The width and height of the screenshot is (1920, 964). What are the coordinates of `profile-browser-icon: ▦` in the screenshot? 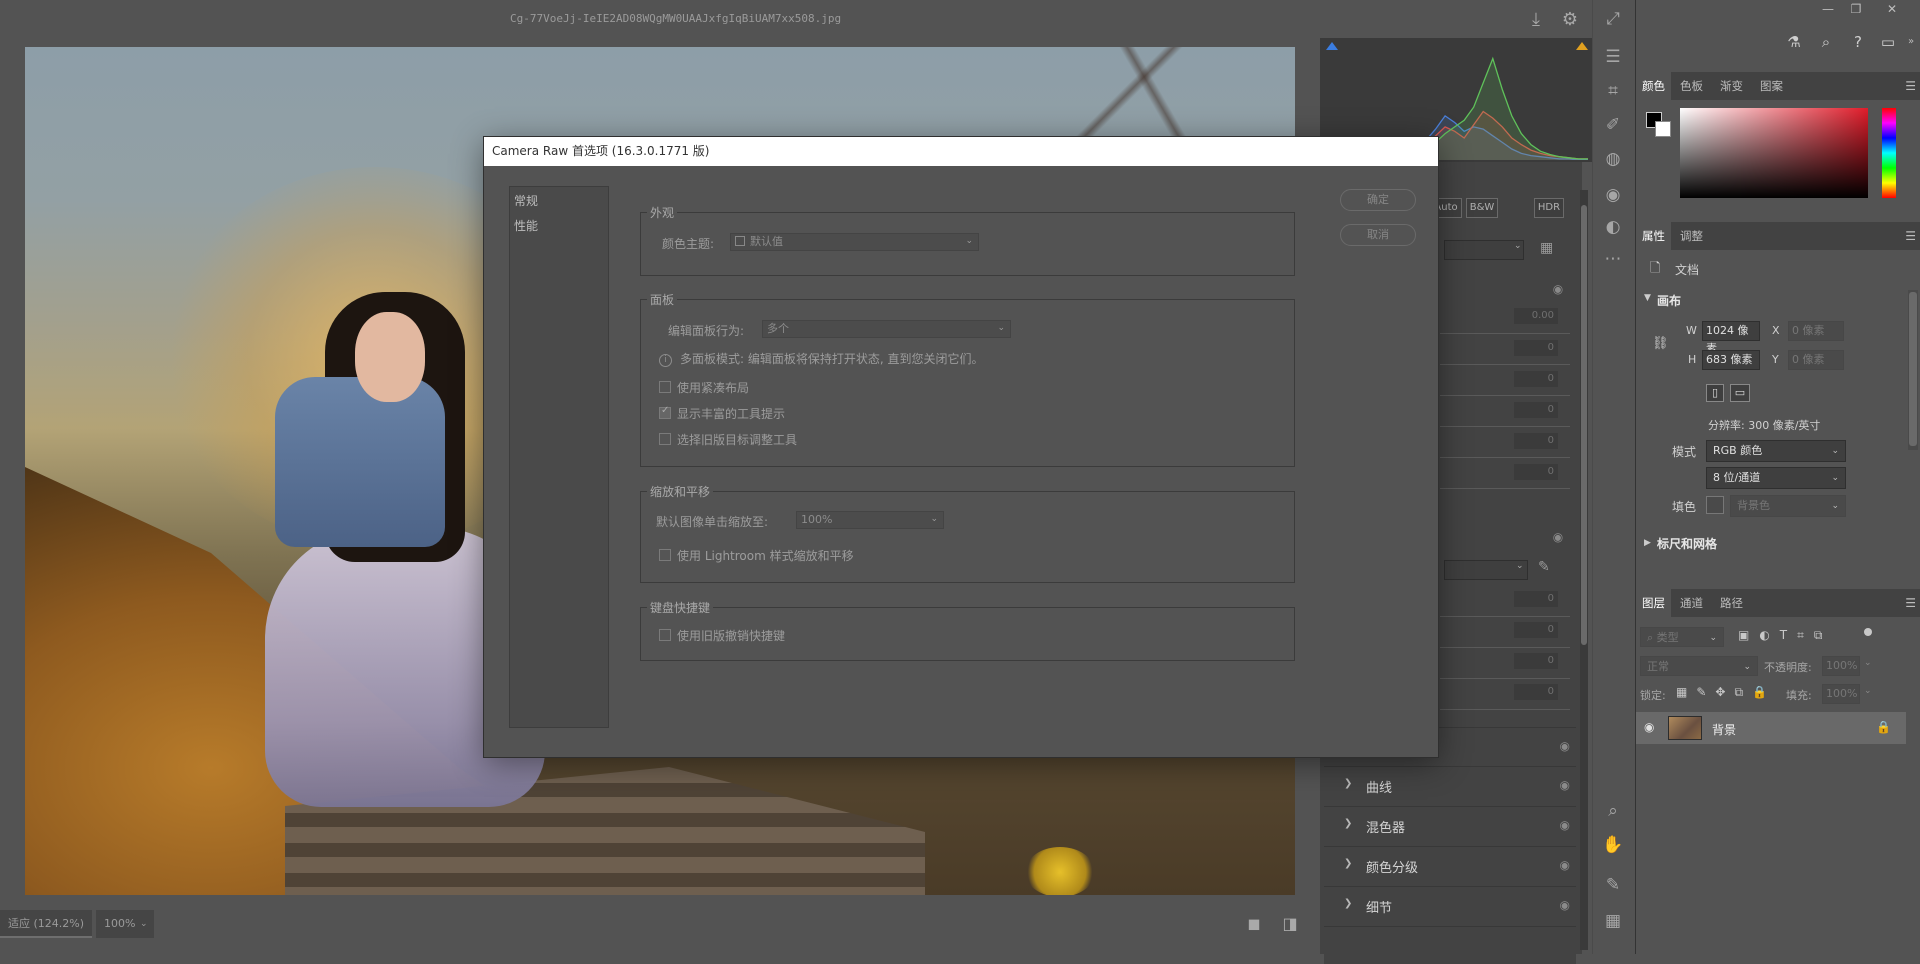 It's located at (1546, 248).